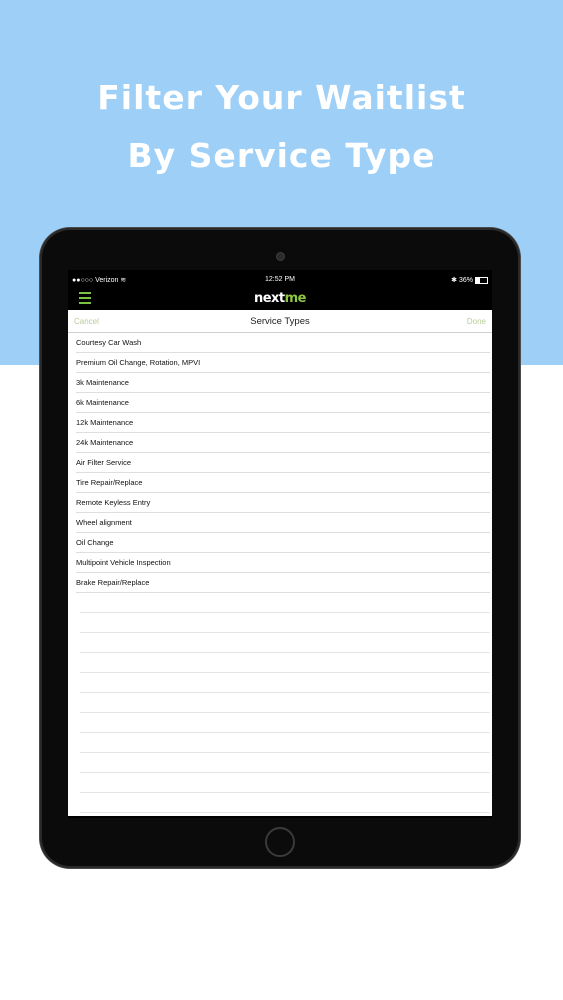 This screenshot has width=563, height=1000. I want to click on list-item: Air Filter Service, so click(283, 463).